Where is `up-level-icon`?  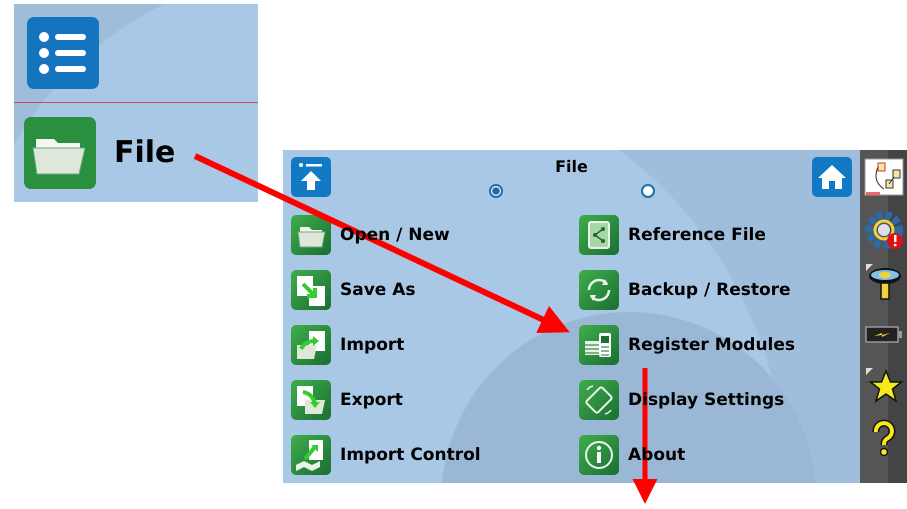
up-level-icon is located at coordinates (311, 177).